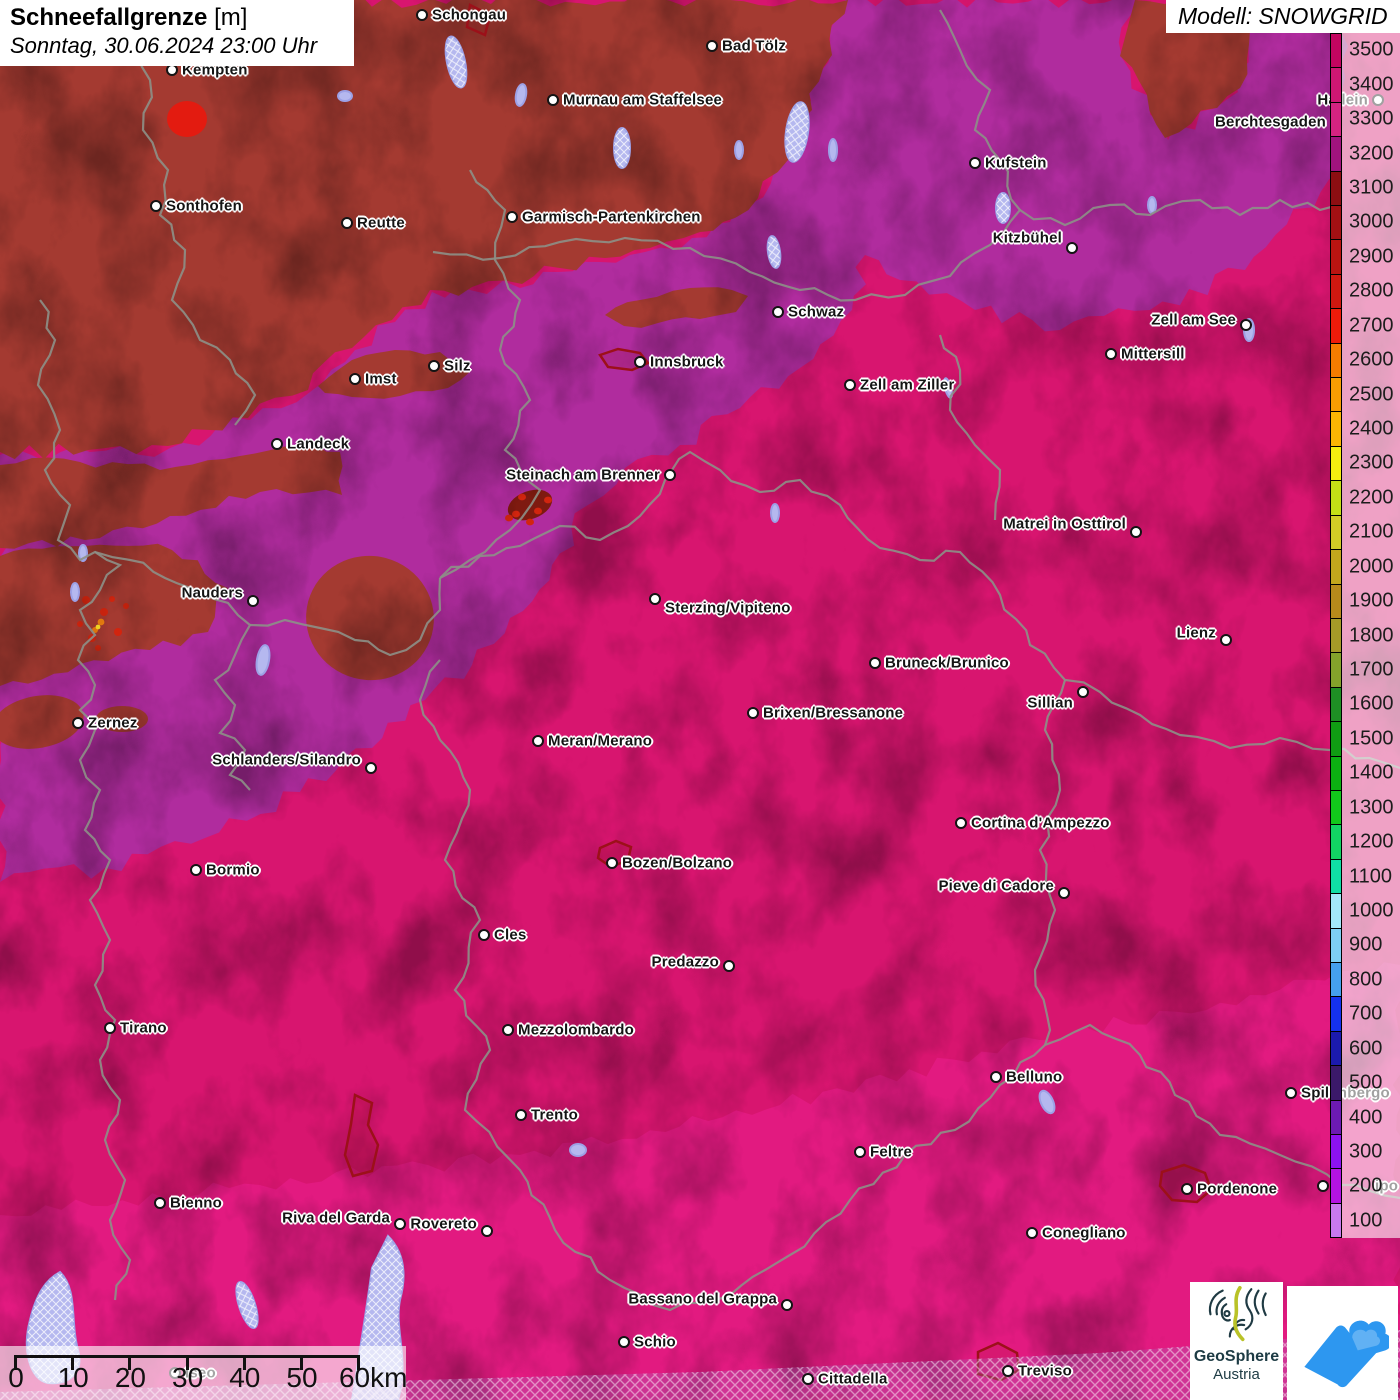  What do you see at coordinates (1371, 187) in the screenshot?
I see `colorbar-tick-label: 3100` at bounding box center [1371, 187].